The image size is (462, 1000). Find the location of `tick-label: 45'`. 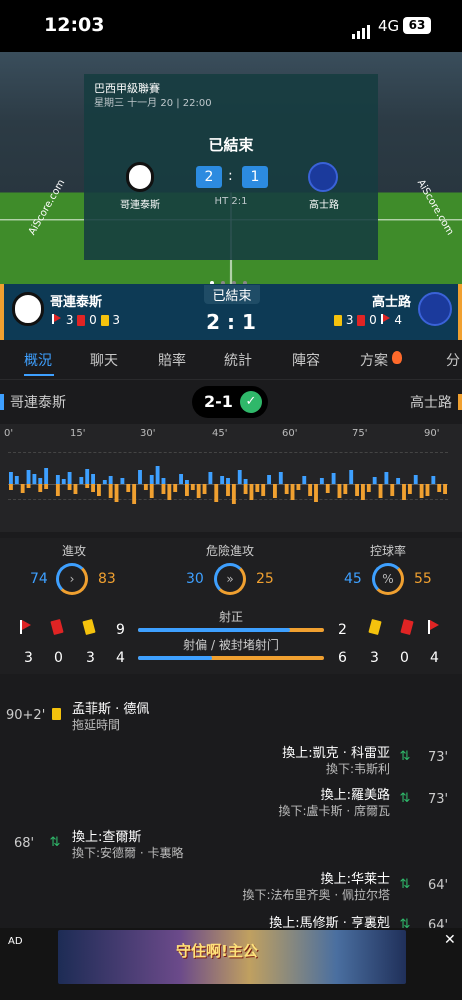

tick-label: 45' is located at coordinates (220, 433).